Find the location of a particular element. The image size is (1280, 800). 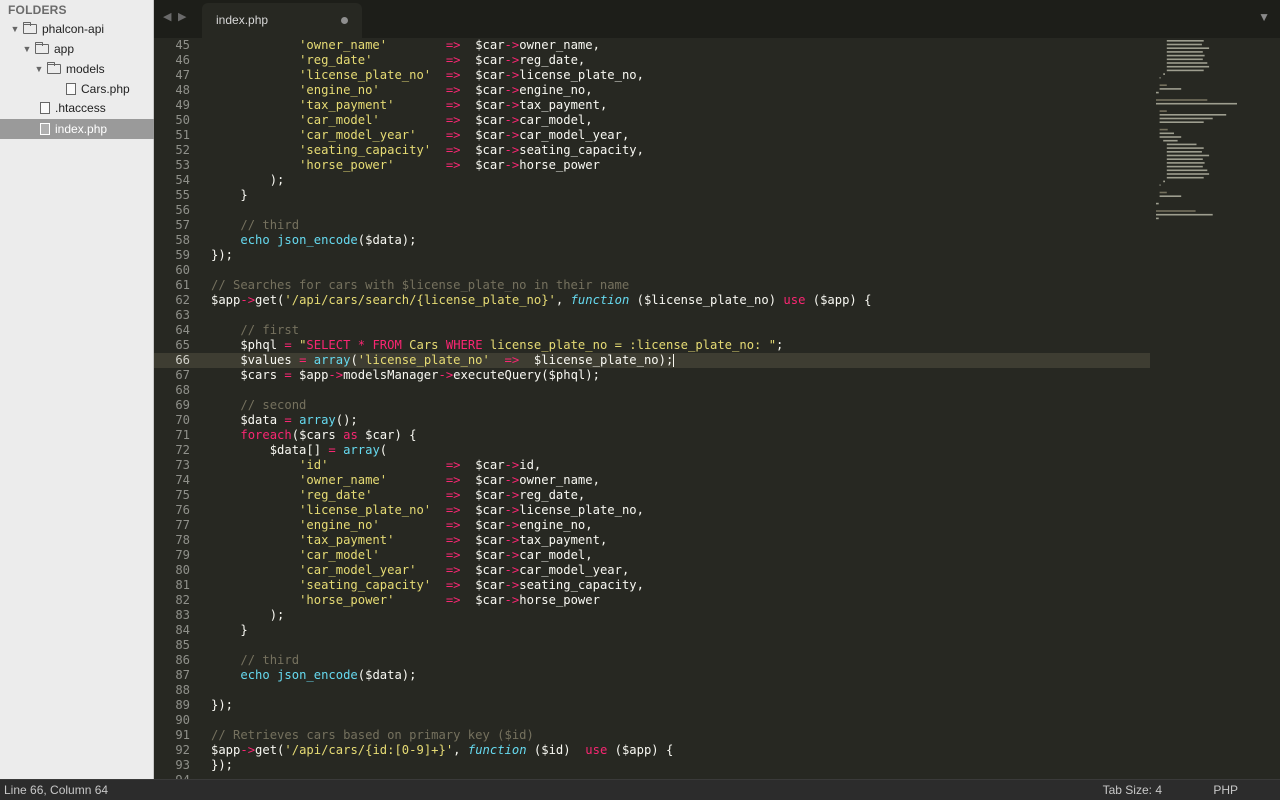

code-line: 45 'owner_name' => $car->owner_name, is located at coordinates (652, 45).